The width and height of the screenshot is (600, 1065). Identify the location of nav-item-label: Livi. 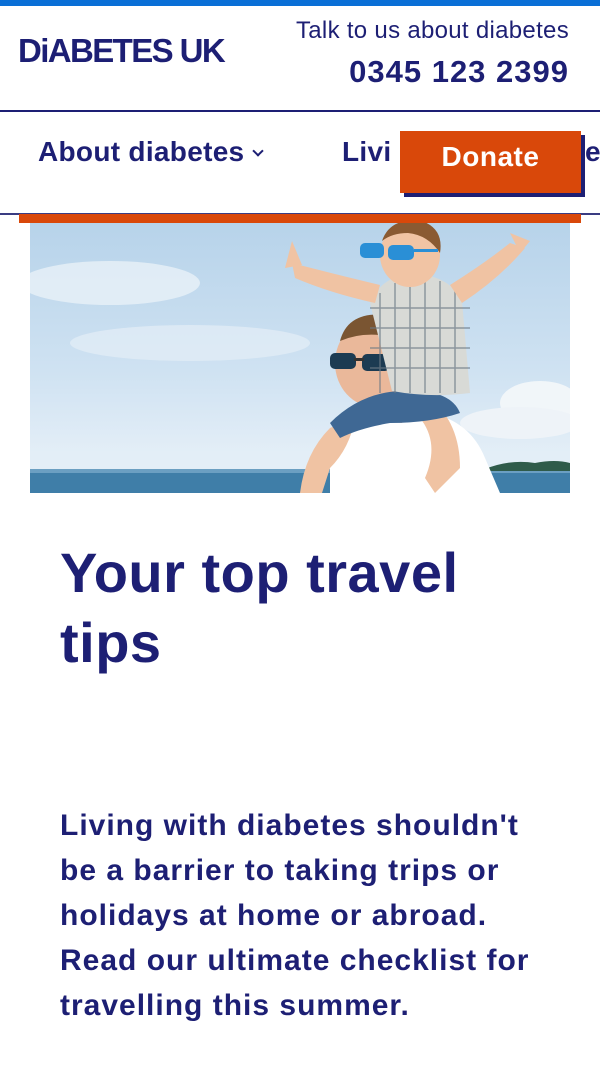
(367, 151).